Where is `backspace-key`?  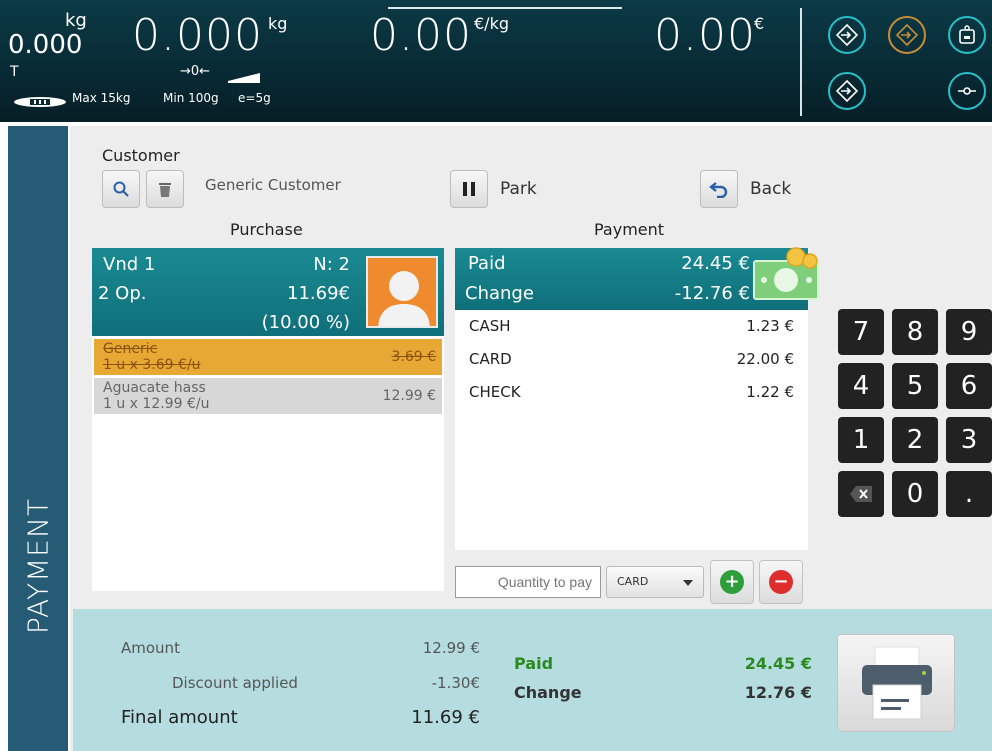
backspace-key is located at coordinates (861, 494).